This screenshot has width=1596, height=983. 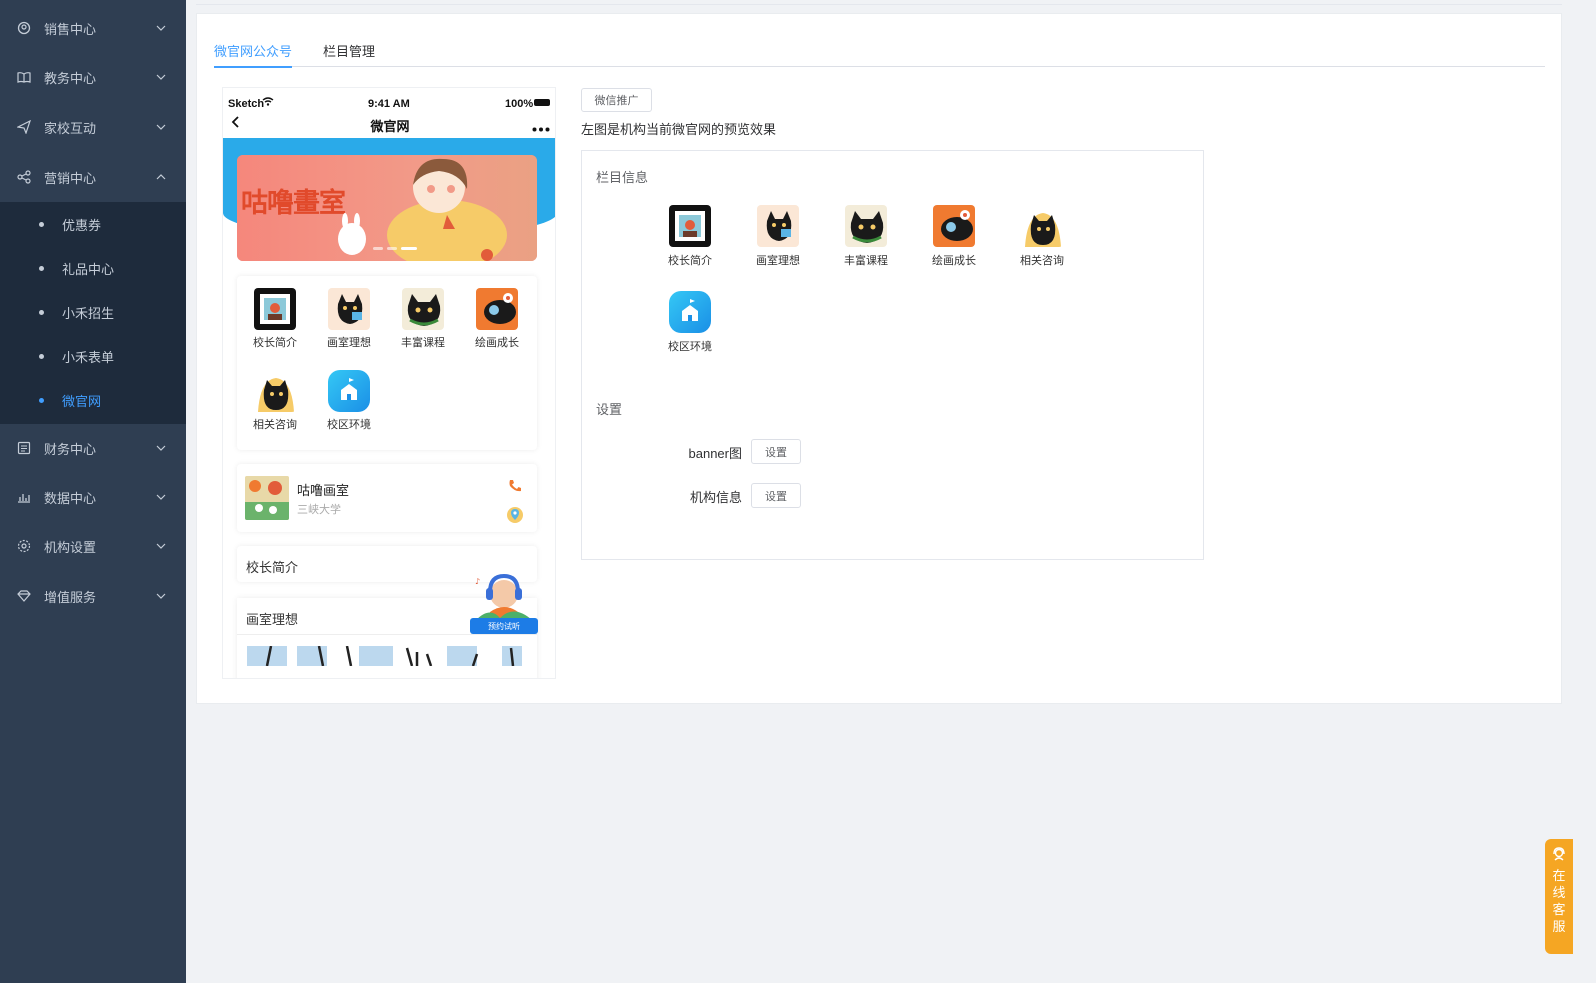 What do you see at coordinates (88, 357) in the screenshot?
I see `submenu-form-label: 小禾表单` at bounding box center [88, 357].